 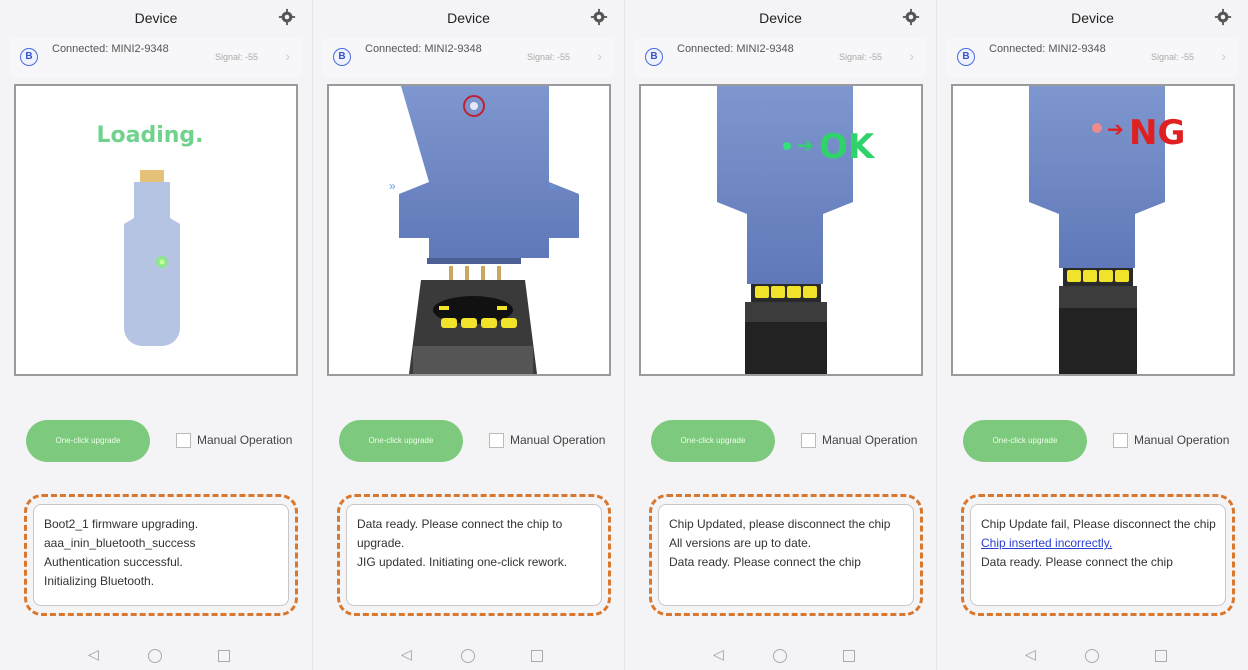 I want to click on status-overlay: Loading., so click(x=149, y=135).